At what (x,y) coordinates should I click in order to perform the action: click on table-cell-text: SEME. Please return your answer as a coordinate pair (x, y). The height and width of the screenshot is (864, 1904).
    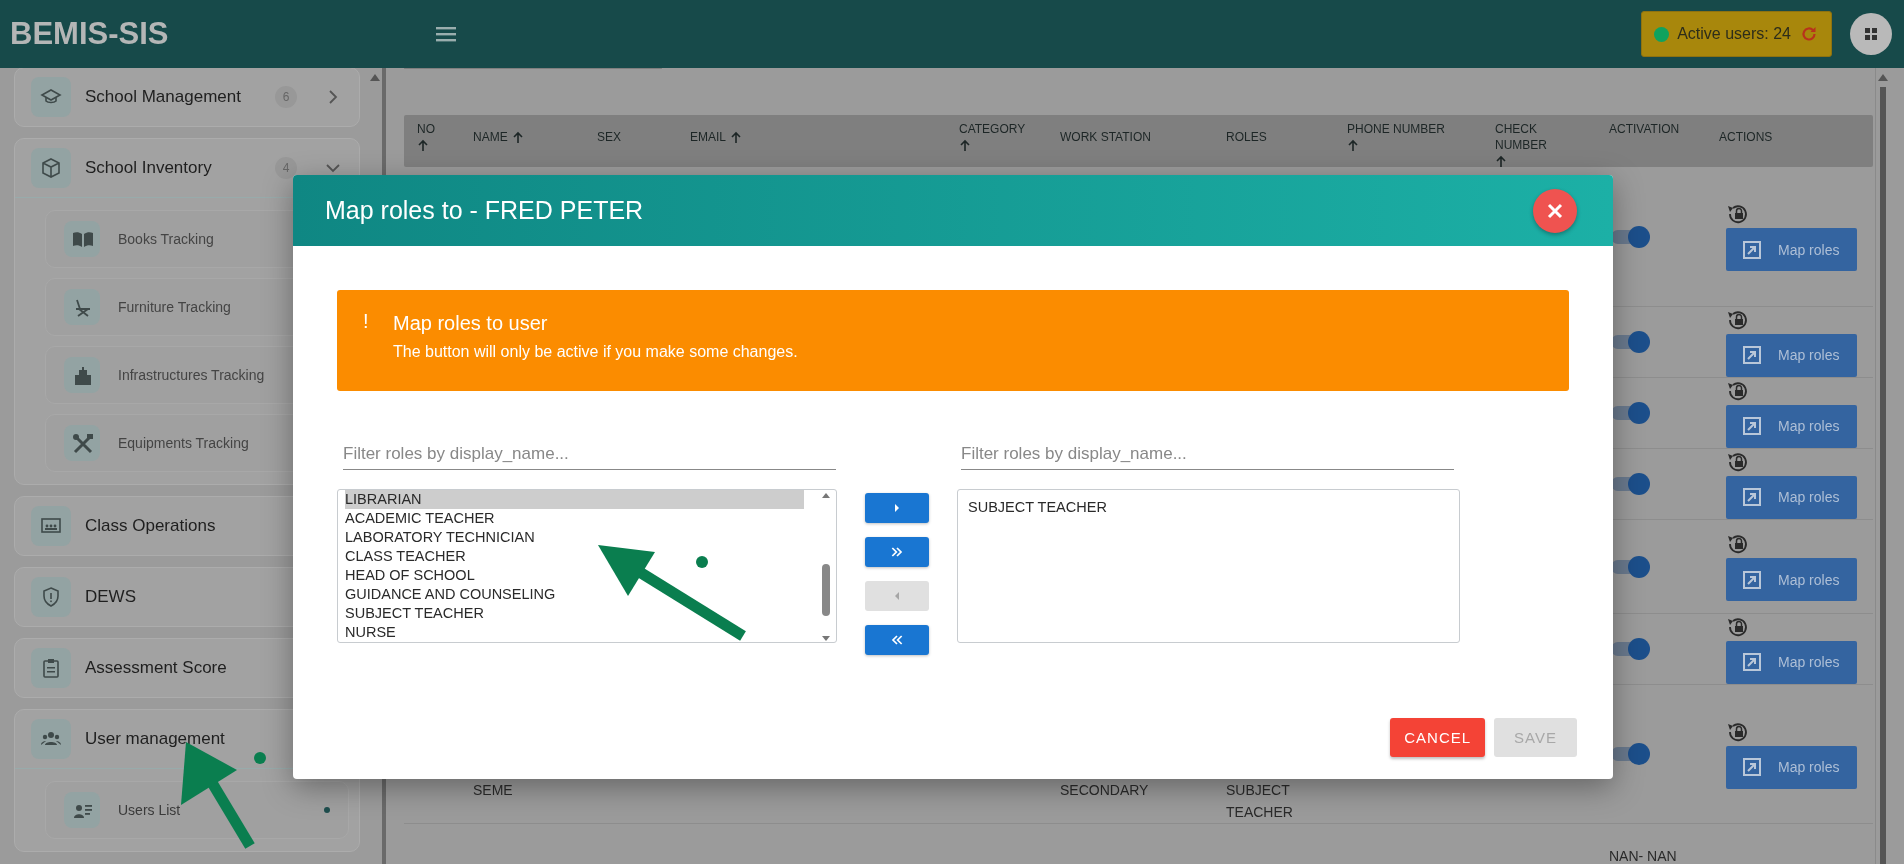
    Looking at the image, I should click on (493, 790).